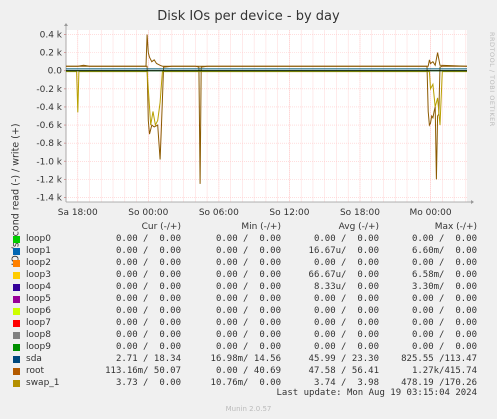  I want to click on x-tick-label: So 00:00, so click(148, 213).